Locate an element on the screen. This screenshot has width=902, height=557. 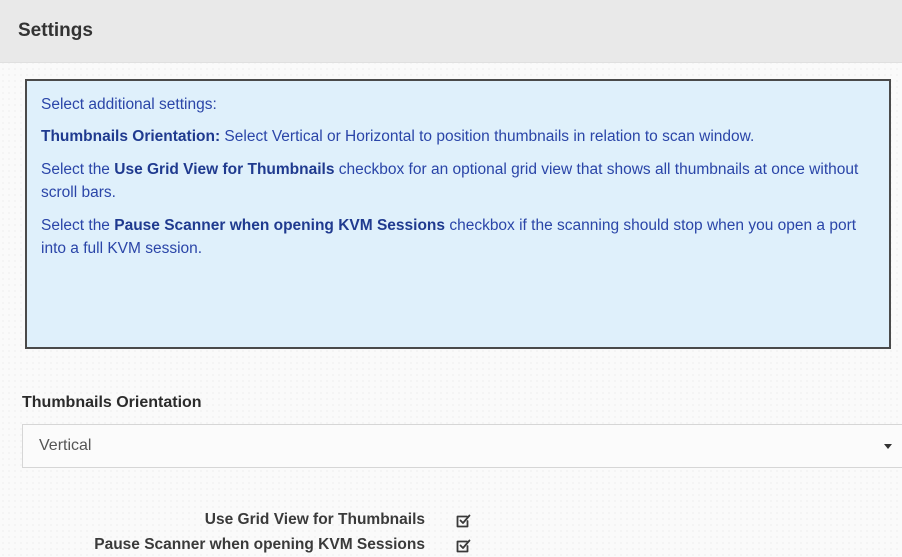
help-pause-scanner-prefix: Select the is located at coordinates (78, 225).